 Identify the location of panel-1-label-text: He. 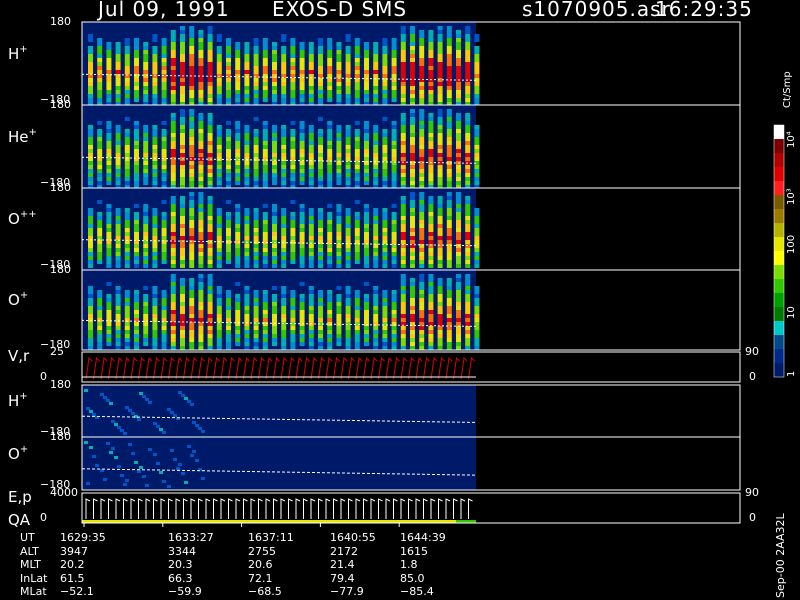
(18, 136).